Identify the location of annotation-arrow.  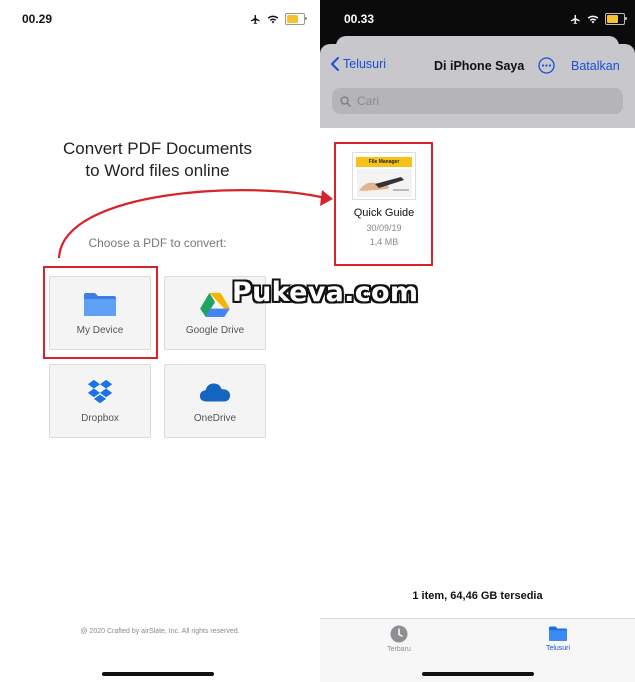
(195, 224).